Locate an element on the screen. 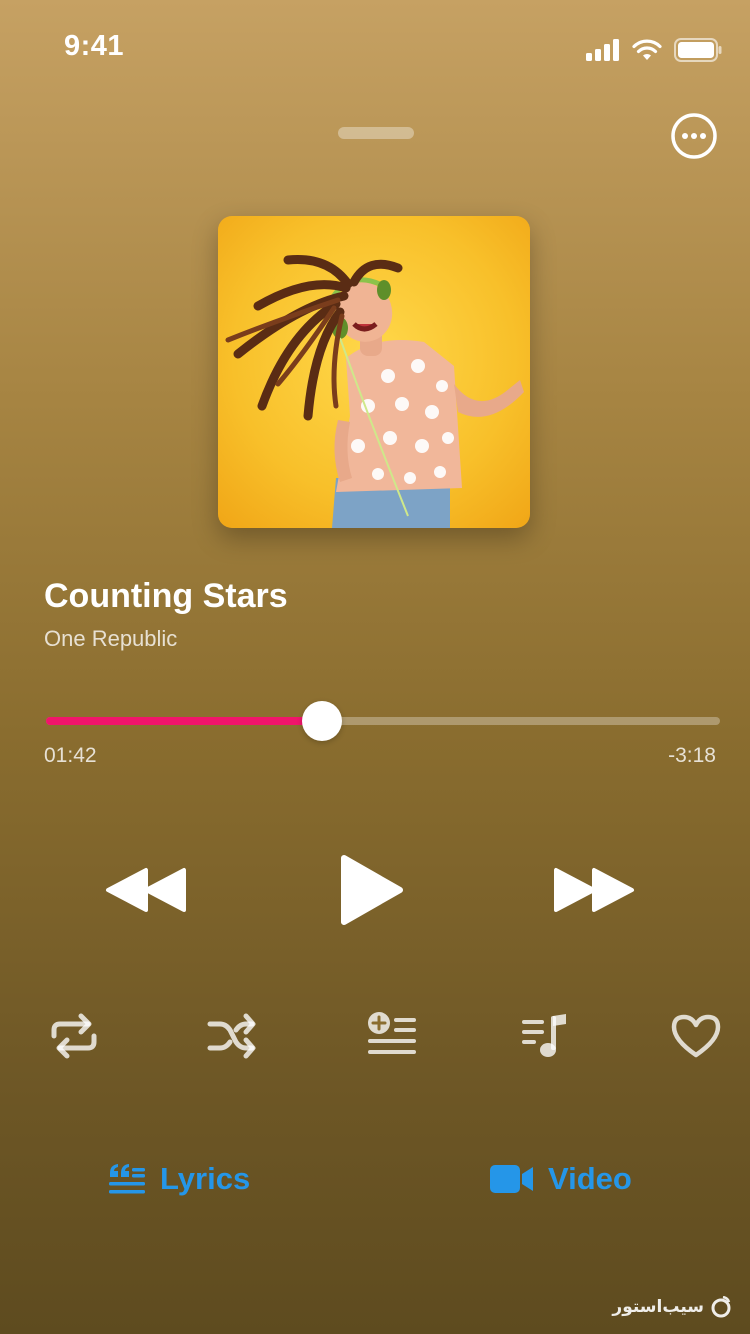 This screenshot has height=1334, width=750. playlist-icon is located at coordinates (546, 1036).